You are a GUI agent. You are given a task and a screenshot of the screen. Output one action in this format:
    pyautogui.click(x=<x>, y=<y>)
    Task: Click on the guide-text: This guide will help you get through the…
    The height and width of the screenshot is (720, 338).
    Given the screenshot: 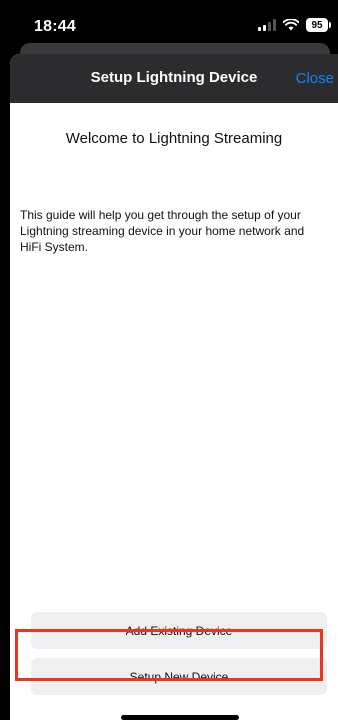 What is the action you would take?
    pyautogui.click(x=162, y=231)
    